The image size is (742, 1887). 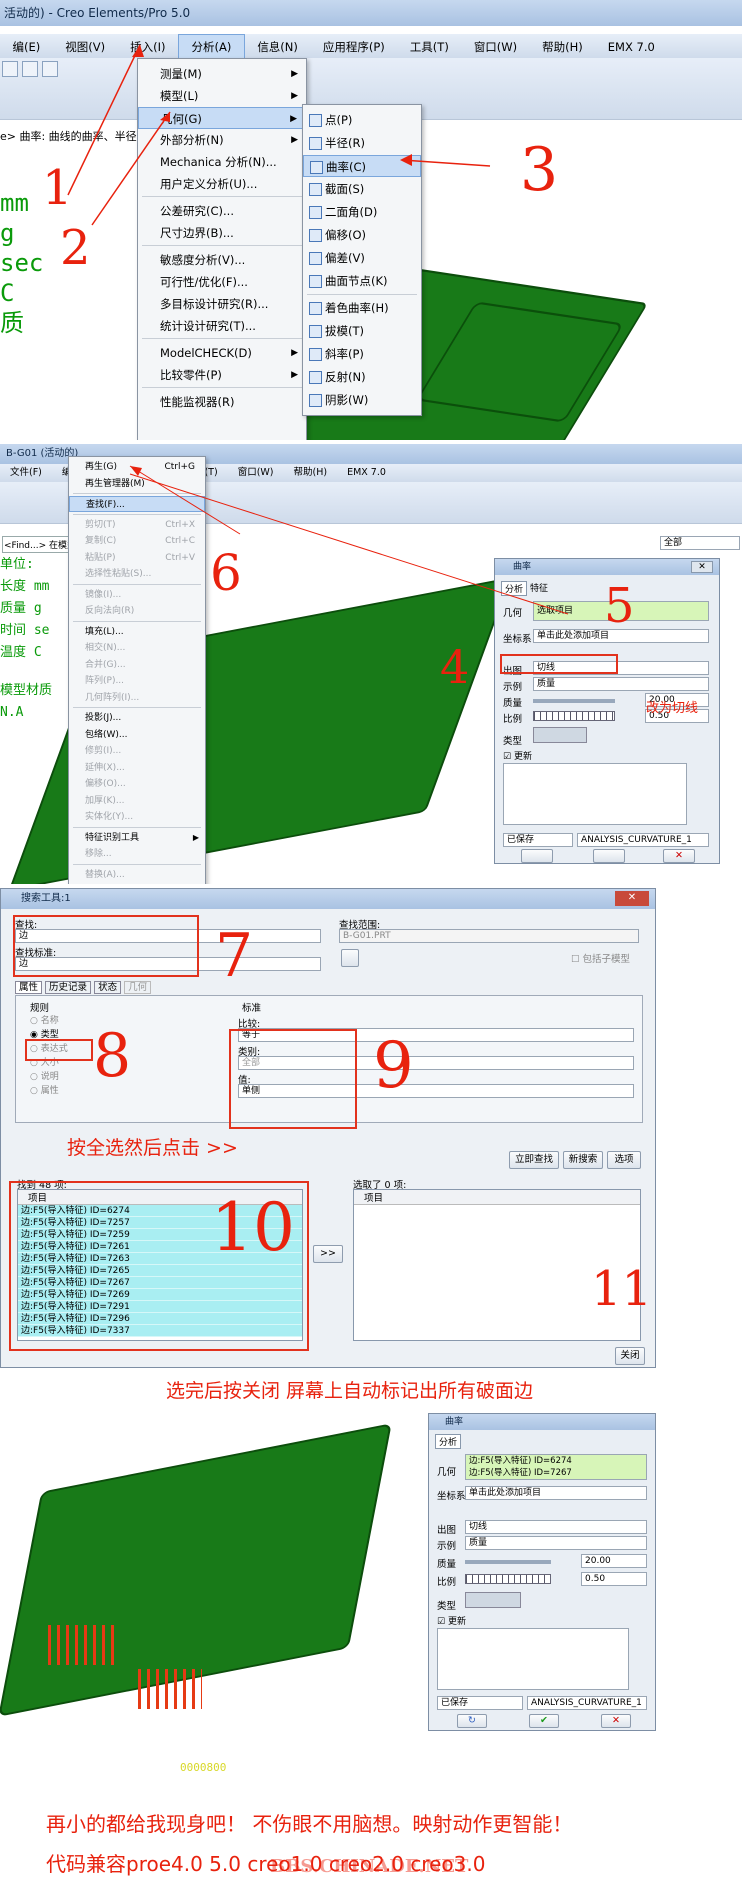 What do you see at coordinates (152, 1148) in the screenshot?
I see `note-select-all: 按全选然后点击 >>` at bounding box center [152, 1148].